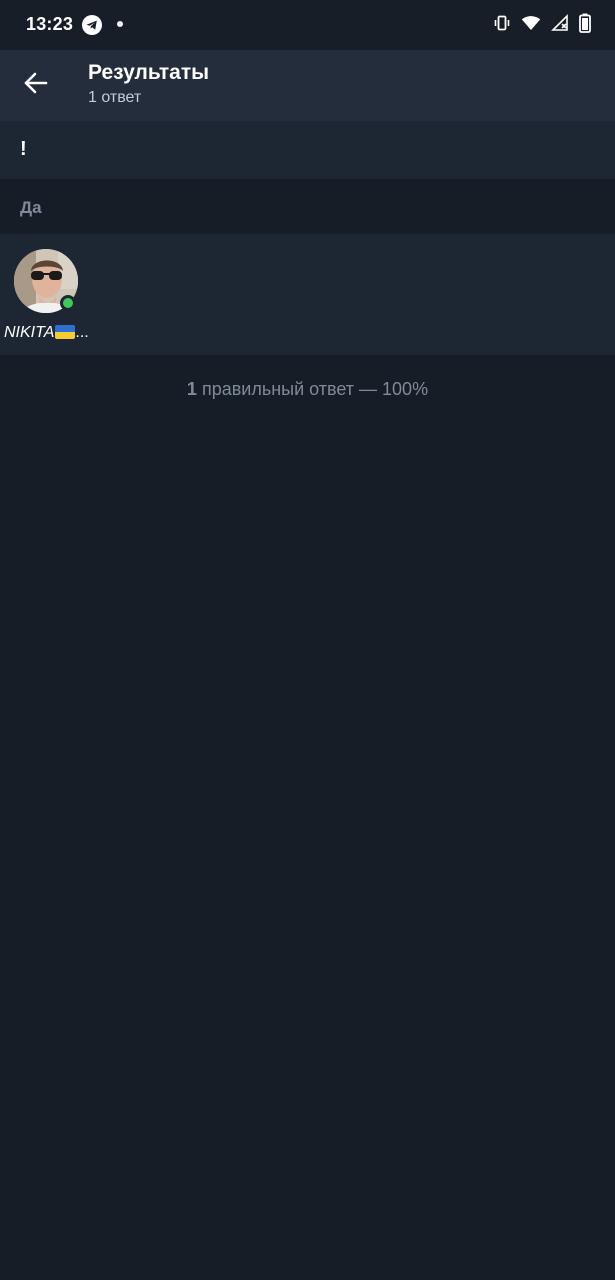 The image size is (615, 1280). I want to click on ukraine-flag-icon, so click(65, 332).